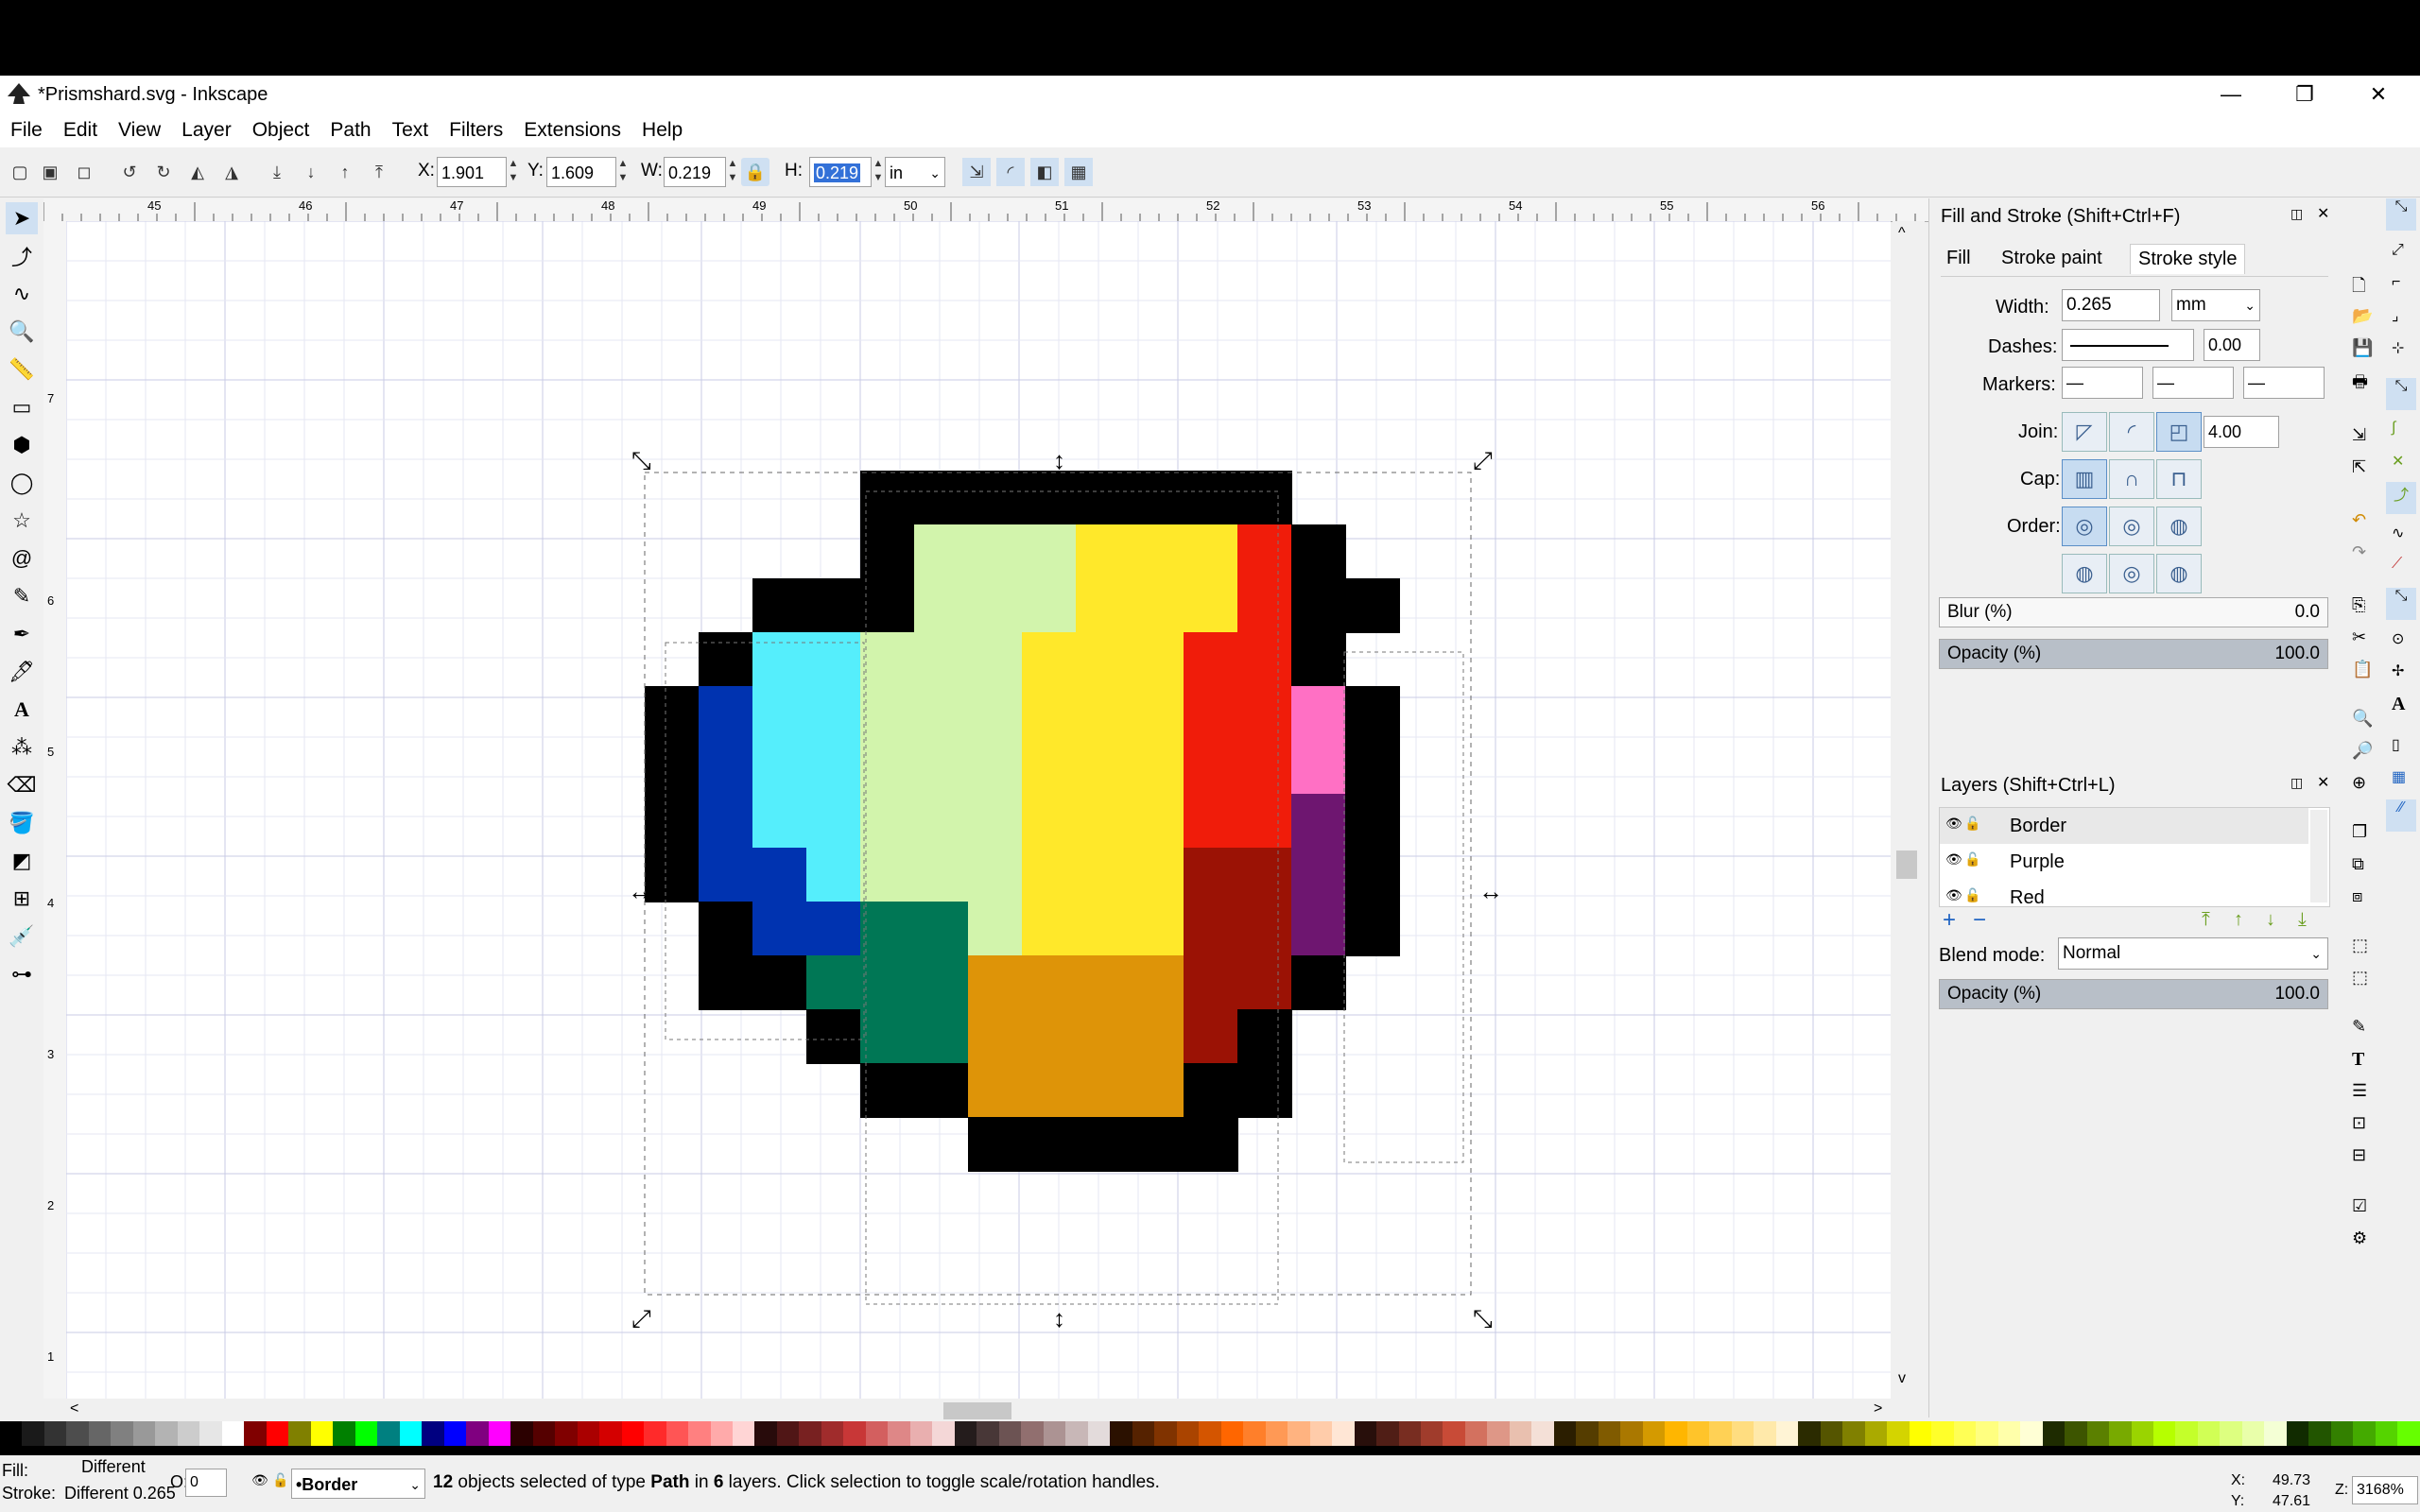 The height and width of the screenshot is (1512, 2420). Describe the element at coordinates (2241, 432) in the screenshot. I see `miter-limit-field: 4.00` at that location.